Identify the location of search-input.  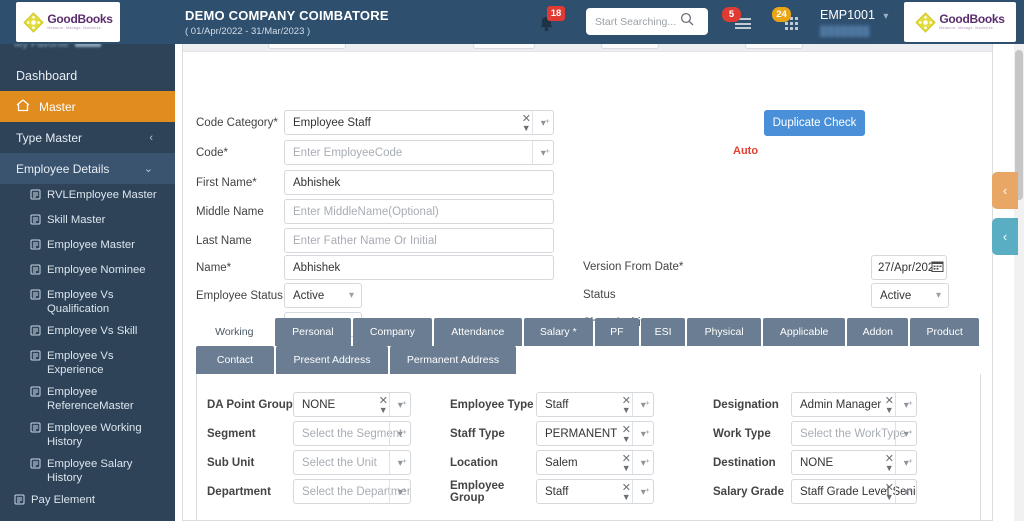
(632, 21).